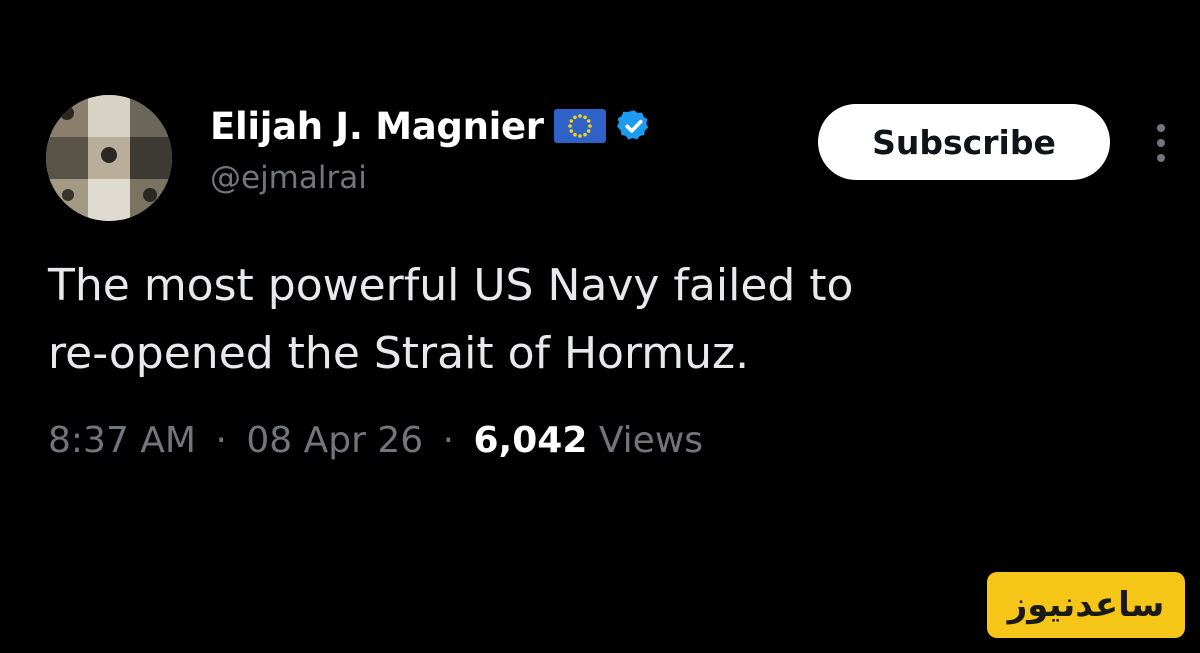 Image resolution: width=1200 pixels, height=653 pixels. I want to click on display-name: Elijah J. Magnier, so click(377, 126).